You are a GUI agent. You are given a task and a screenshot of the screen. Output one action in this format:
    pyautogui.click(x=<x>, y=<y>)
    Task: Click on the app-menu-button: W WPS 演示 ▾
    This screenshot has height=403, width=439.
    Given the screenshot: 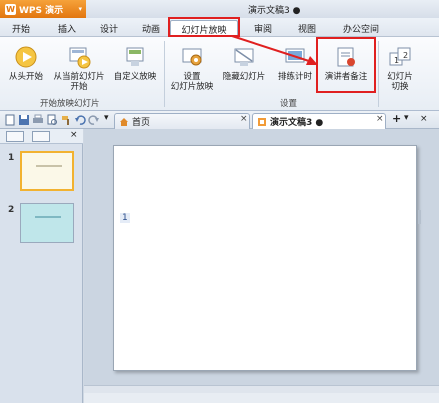 What is the action you would take?
    pyautogui.click(x=43, y=9)
    